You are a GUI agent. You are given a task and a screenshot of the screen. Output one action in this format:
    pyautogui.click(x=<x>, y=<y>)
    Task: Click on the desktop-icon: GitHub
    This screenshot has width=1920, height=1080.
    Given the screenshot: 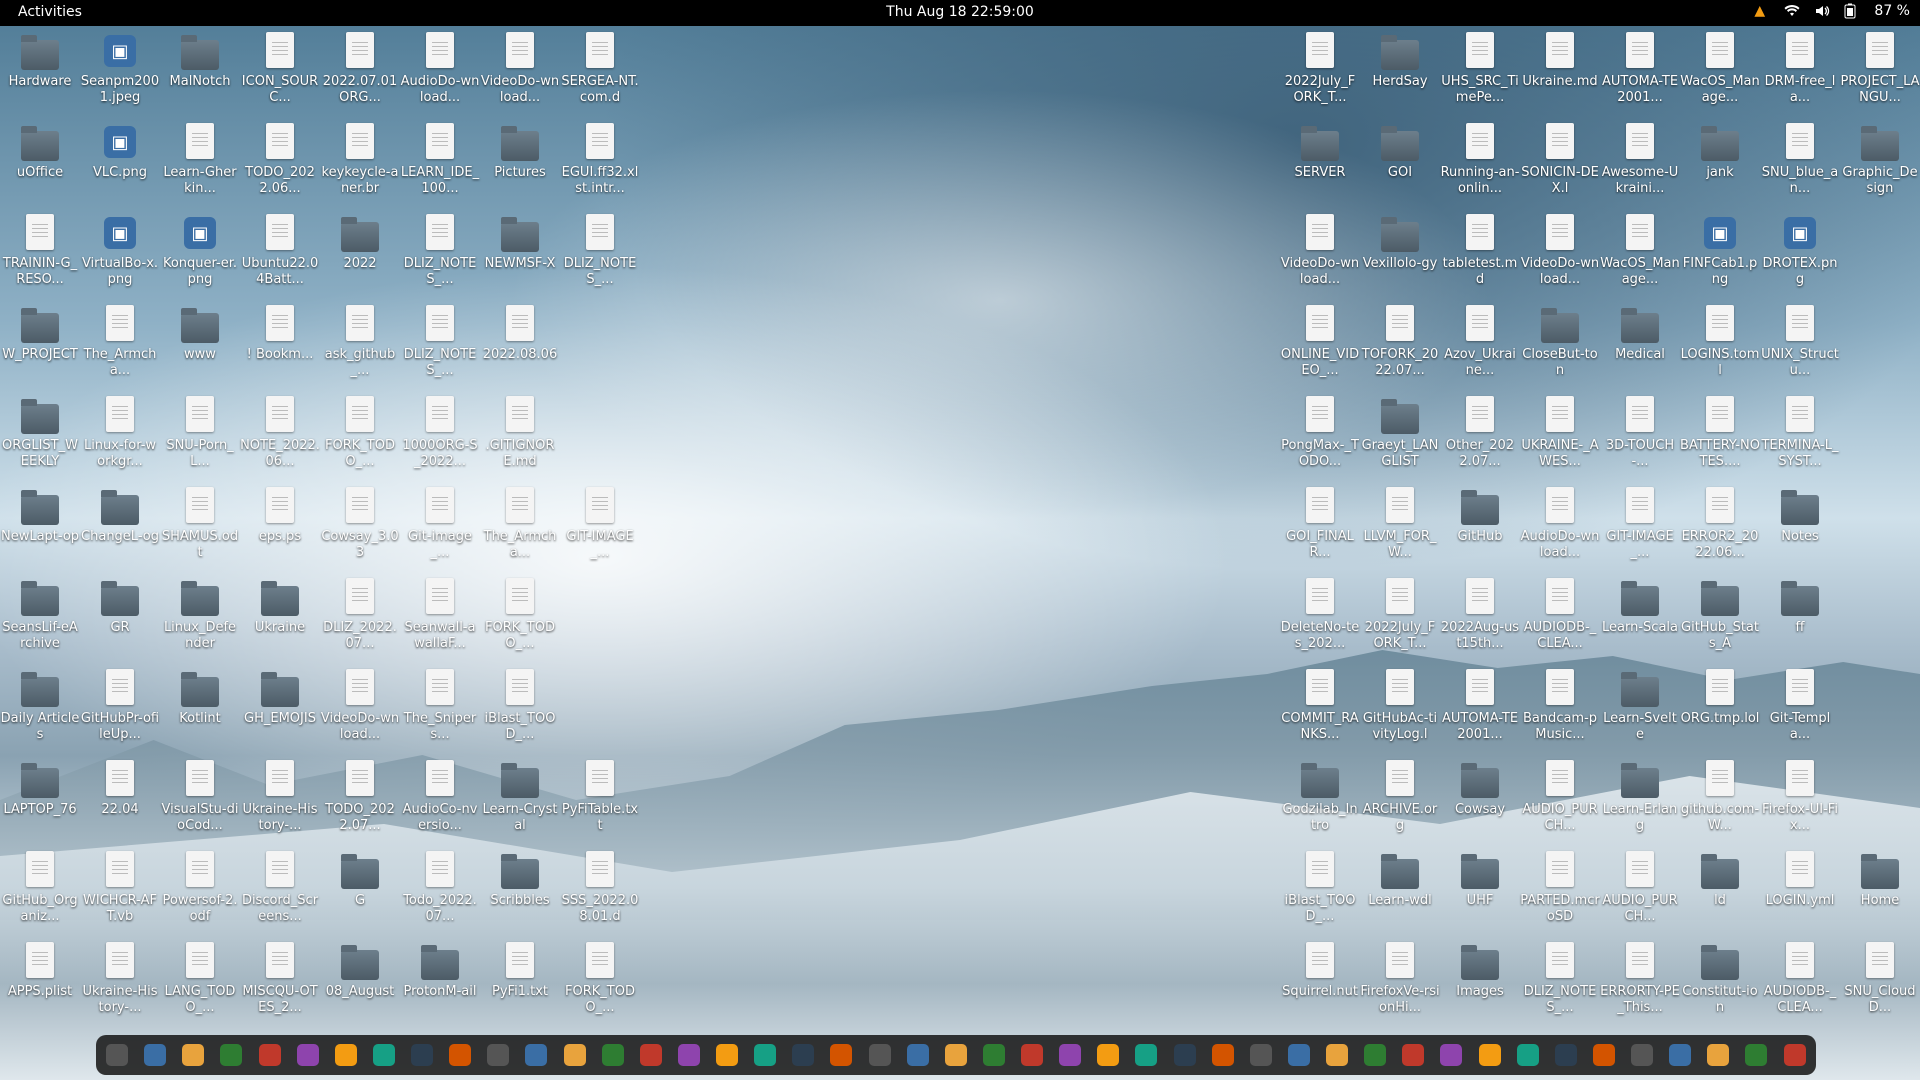 What is the action you would take?
    pyautogui.click(x=1480, y=527)
    